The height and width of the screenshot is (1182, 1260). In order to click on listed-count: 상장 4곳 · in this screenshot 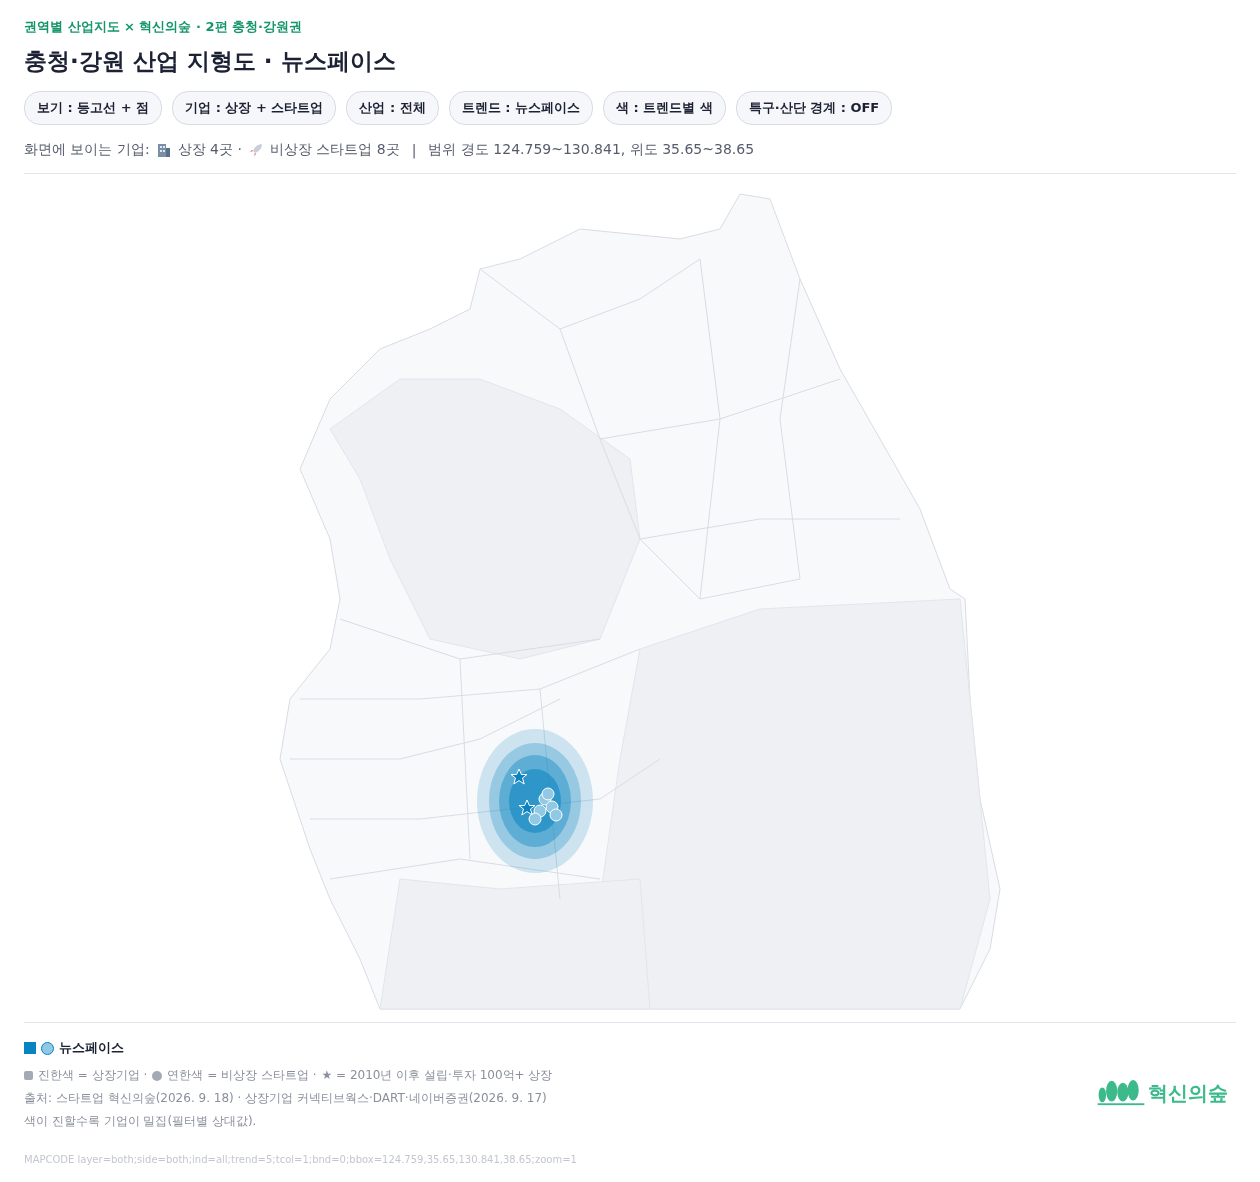, I will do `click(209, 150)`.